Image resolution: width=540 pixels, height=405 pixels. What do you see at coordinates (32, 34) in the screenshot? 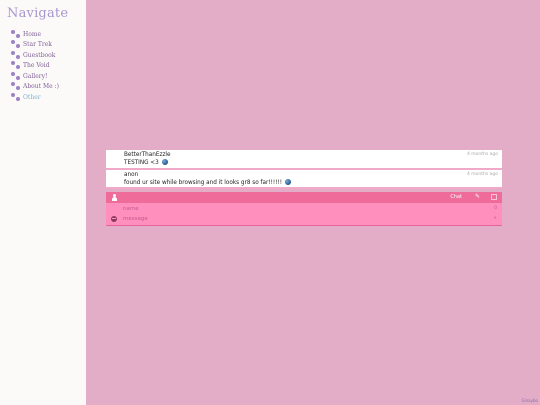
I see `nav-item-label: Home` at bounding box center [32, 34].